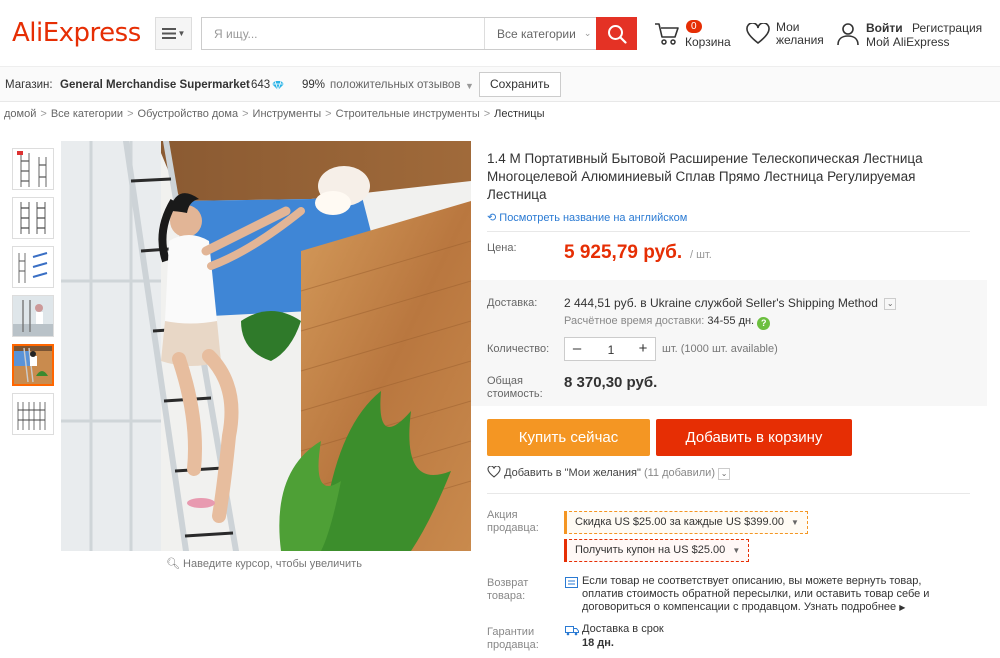 The image size is (1000, 658). I want to click on search-bar: Все категории ⌄, so click(419, 33).